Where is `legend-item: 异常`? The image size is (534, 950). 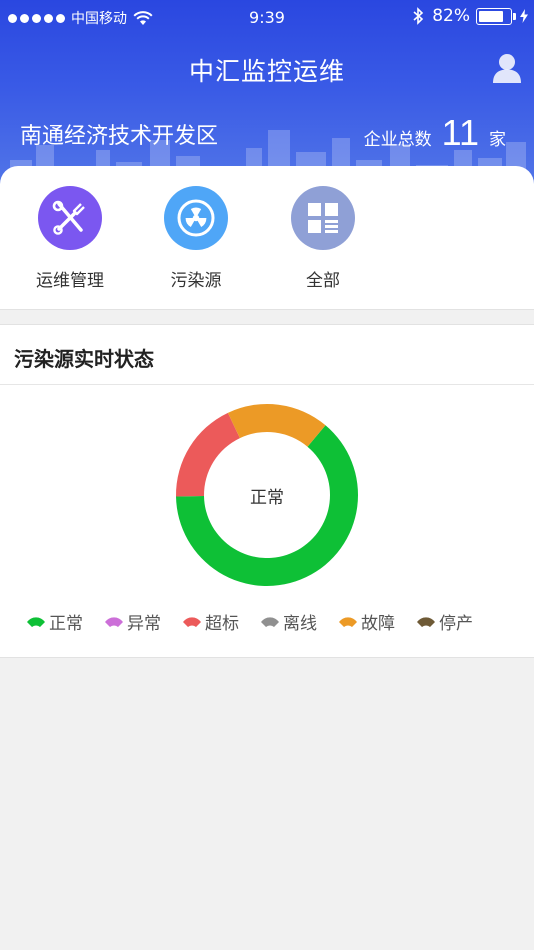
legend-item: 异常 is located at coordinates (132, 621).